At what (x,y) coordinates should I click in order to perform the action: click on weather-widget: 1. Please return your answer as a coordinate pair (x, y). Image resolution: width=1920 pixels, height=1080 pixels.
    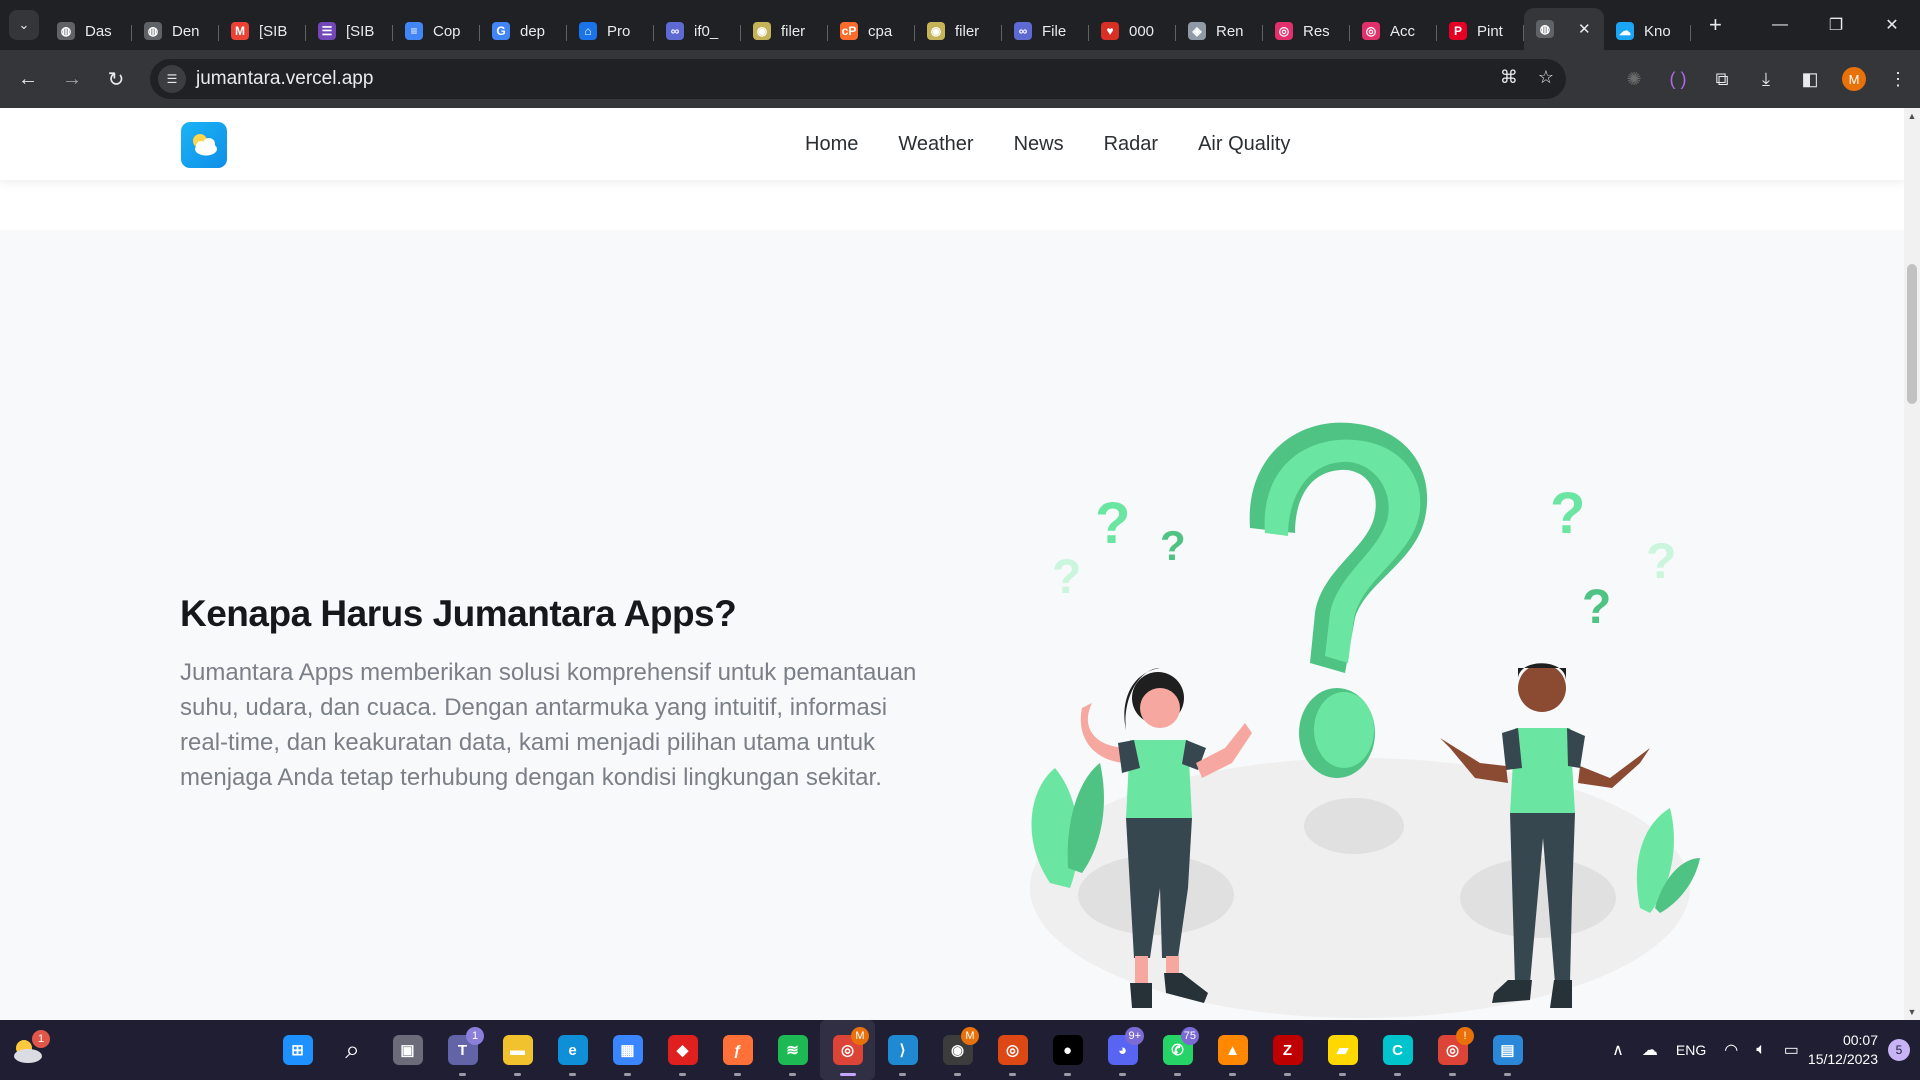
    Looking at the image, I should click on (30, 1049).